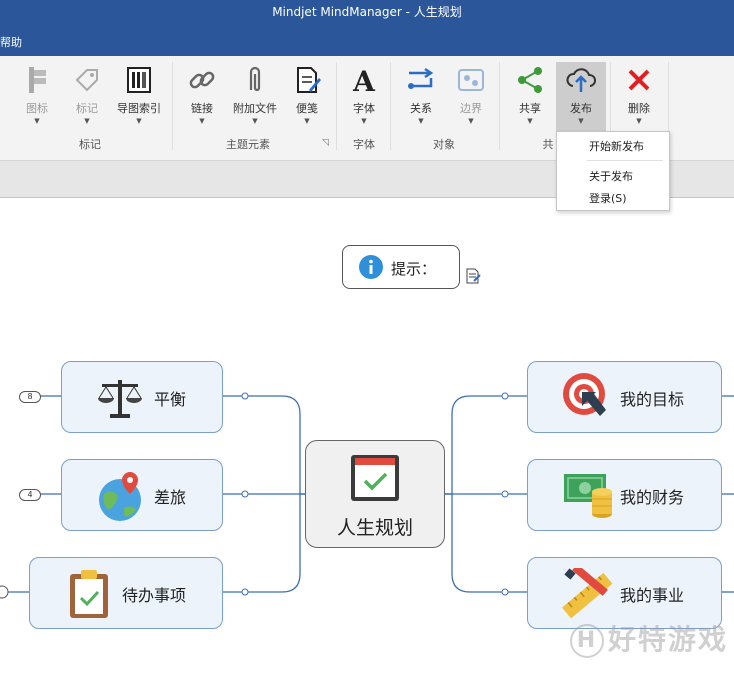 This screenshot has width=734, height=673. I want to click on publish-label: 发布, so click(581, 108).